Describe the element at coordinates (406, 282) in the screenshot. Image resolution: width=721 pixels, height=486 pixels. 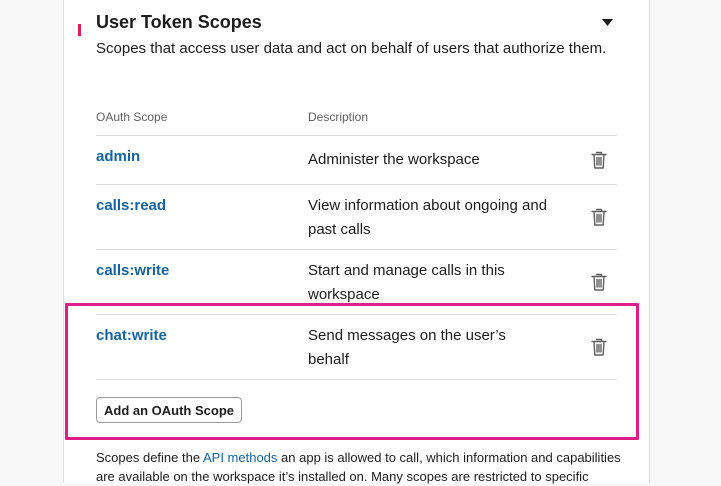
I see `scope-description: Start and manage calls in this workspace` at that location.